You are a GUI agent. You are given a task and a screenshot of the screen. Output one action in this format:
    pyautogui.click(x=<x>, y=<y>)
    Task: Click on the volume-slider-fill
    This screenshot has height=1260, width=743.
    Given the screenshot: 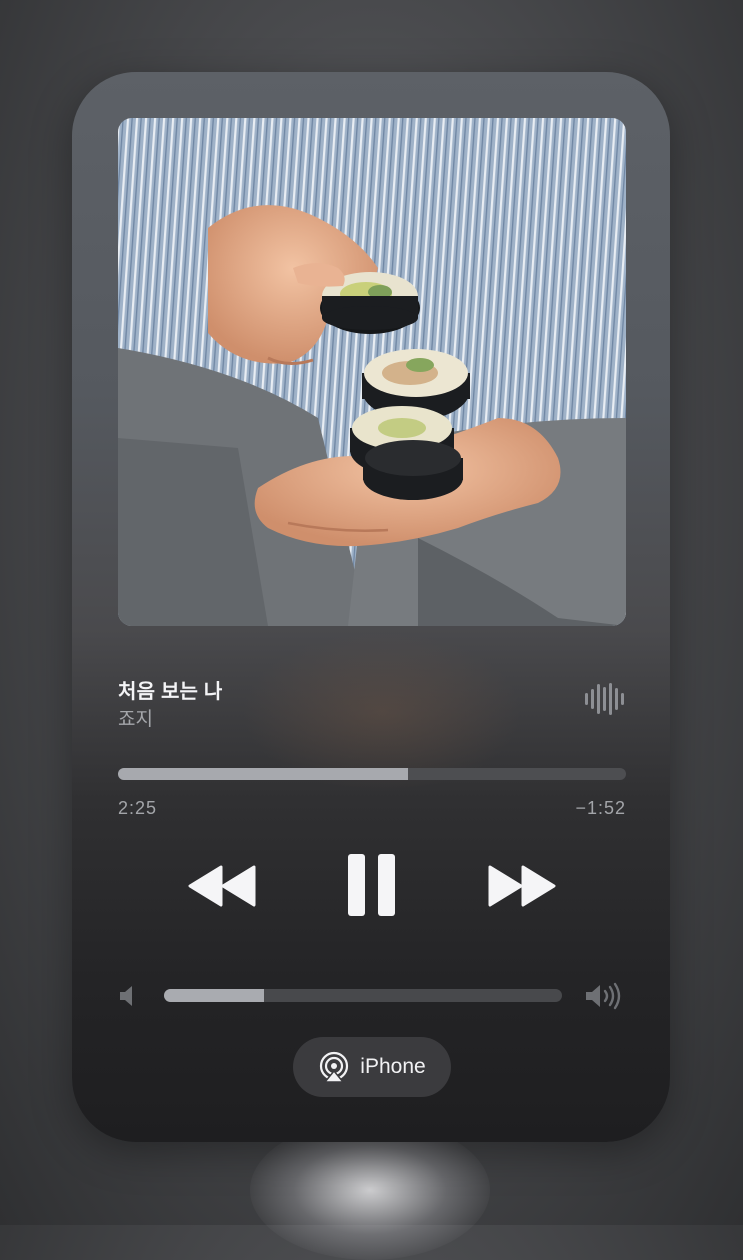 What is the action you would take?
    pyautogui.click(x=214, y=995)
    